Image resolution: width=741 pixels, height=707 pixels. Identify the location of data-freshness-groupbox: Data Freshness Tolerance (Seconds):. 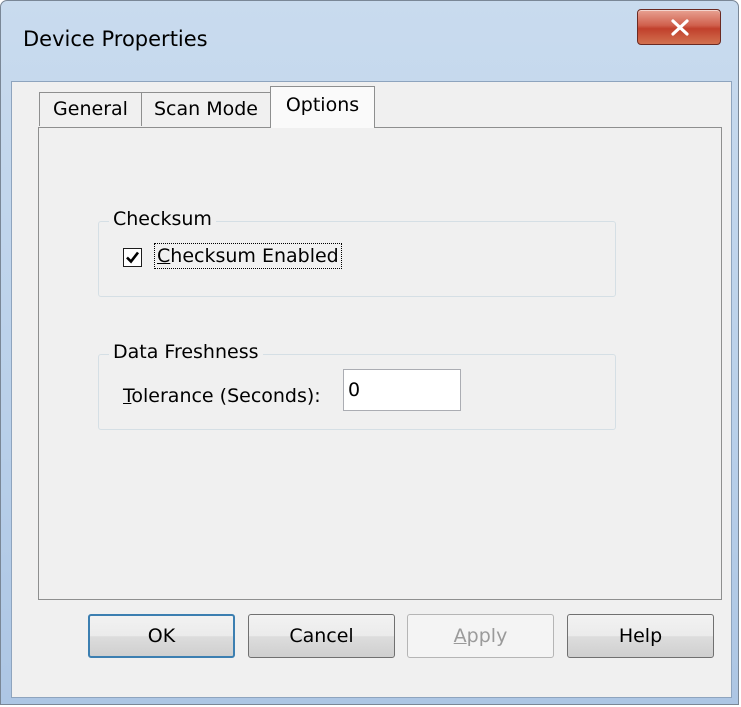
(357, 385).